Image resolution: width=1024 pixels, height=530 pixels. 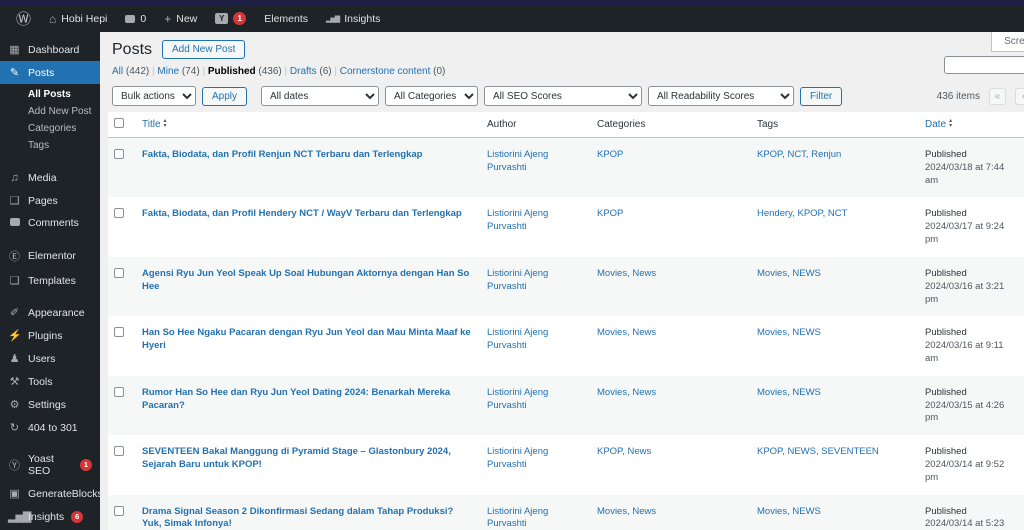 I want to click on media-icon: ♫, so click(x=14, y=178).